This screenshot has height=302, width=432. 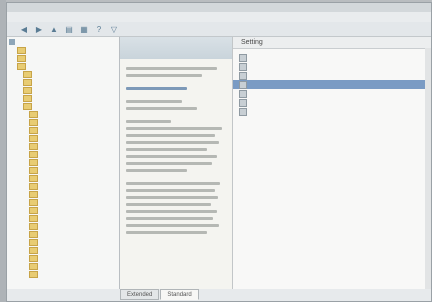 What do you see at coordinates (59, 17) in the screenshot?
I see `menu-view` at bounding box center [59, 17].